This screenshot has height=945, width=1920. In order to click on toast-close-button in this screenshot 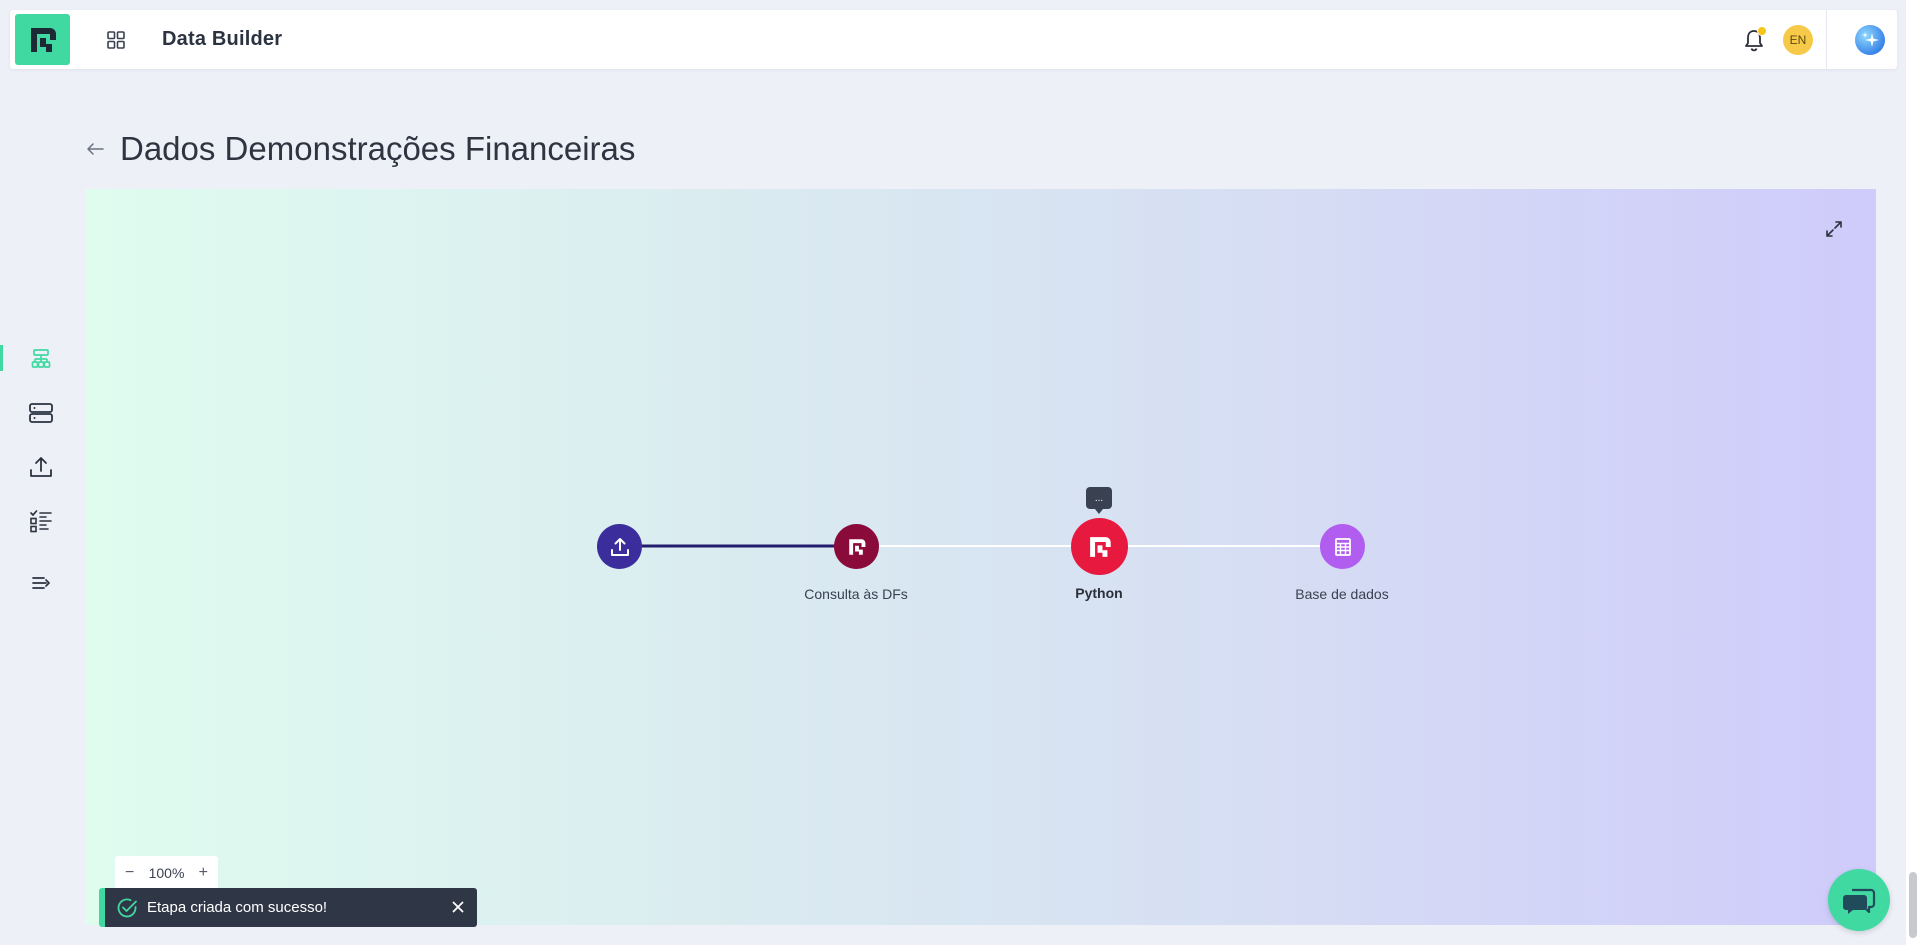, I will do `click(458, 907)`.